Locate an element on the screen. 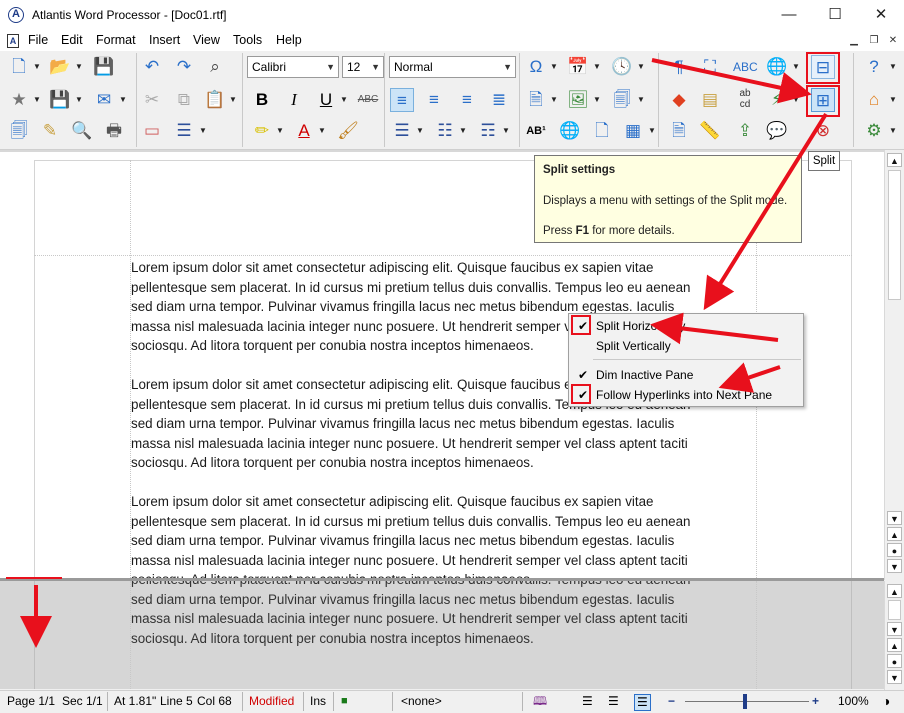  previous-page-button: ▲ is located at coordinates (894, 534).